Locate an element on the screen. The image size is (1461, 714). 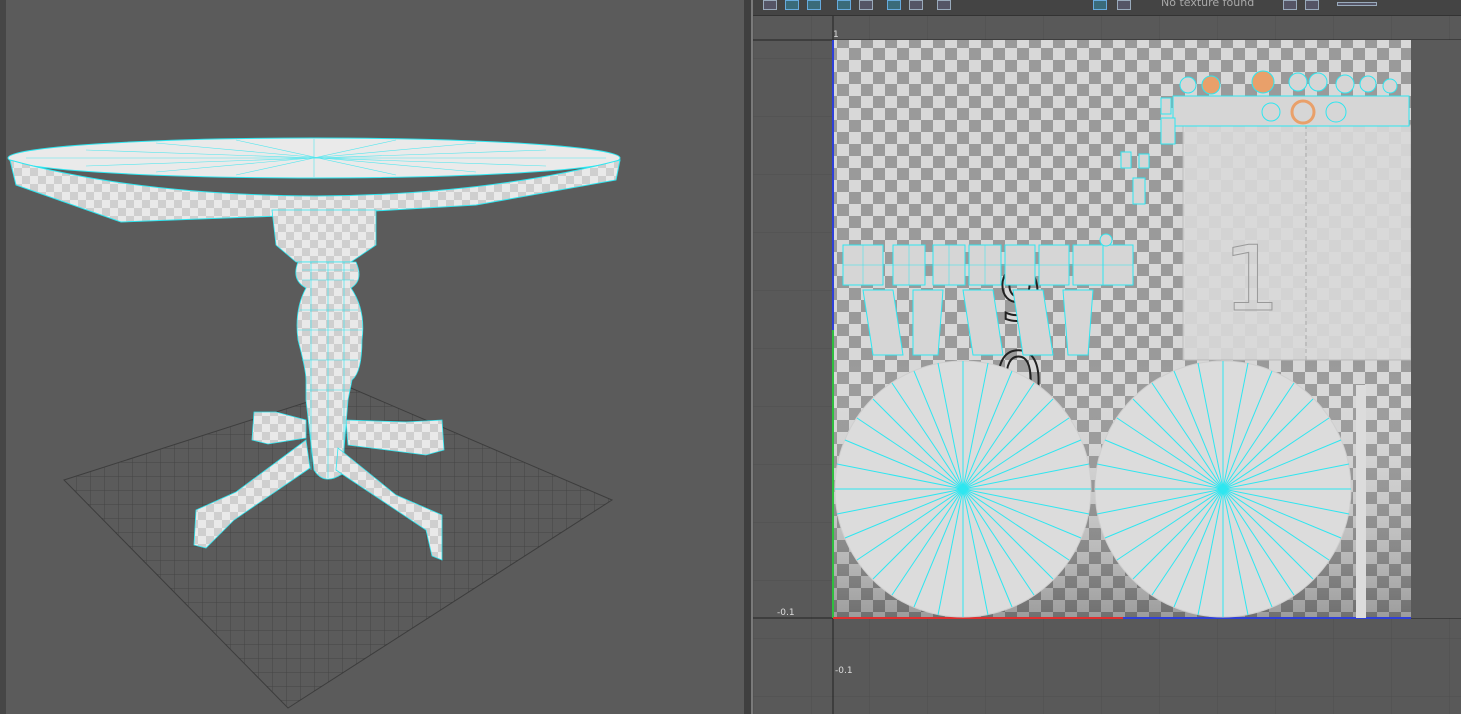
uv-shell-leg-panel is located at coordinates (1297, 242).